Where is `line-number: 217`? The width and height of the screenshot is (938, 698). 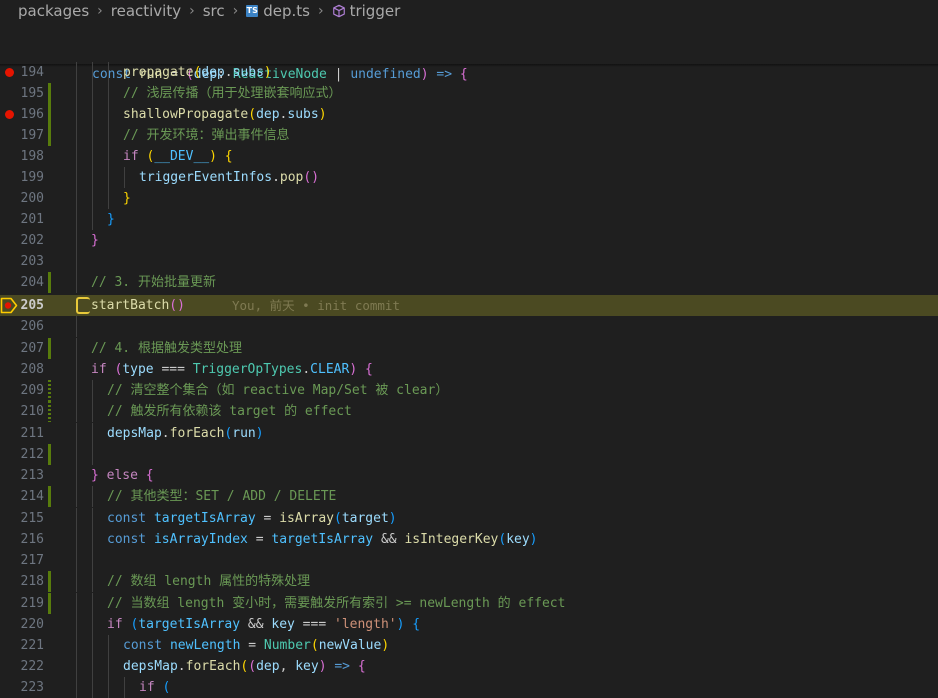
line-number: 217 is located at coordinates (32, 560).